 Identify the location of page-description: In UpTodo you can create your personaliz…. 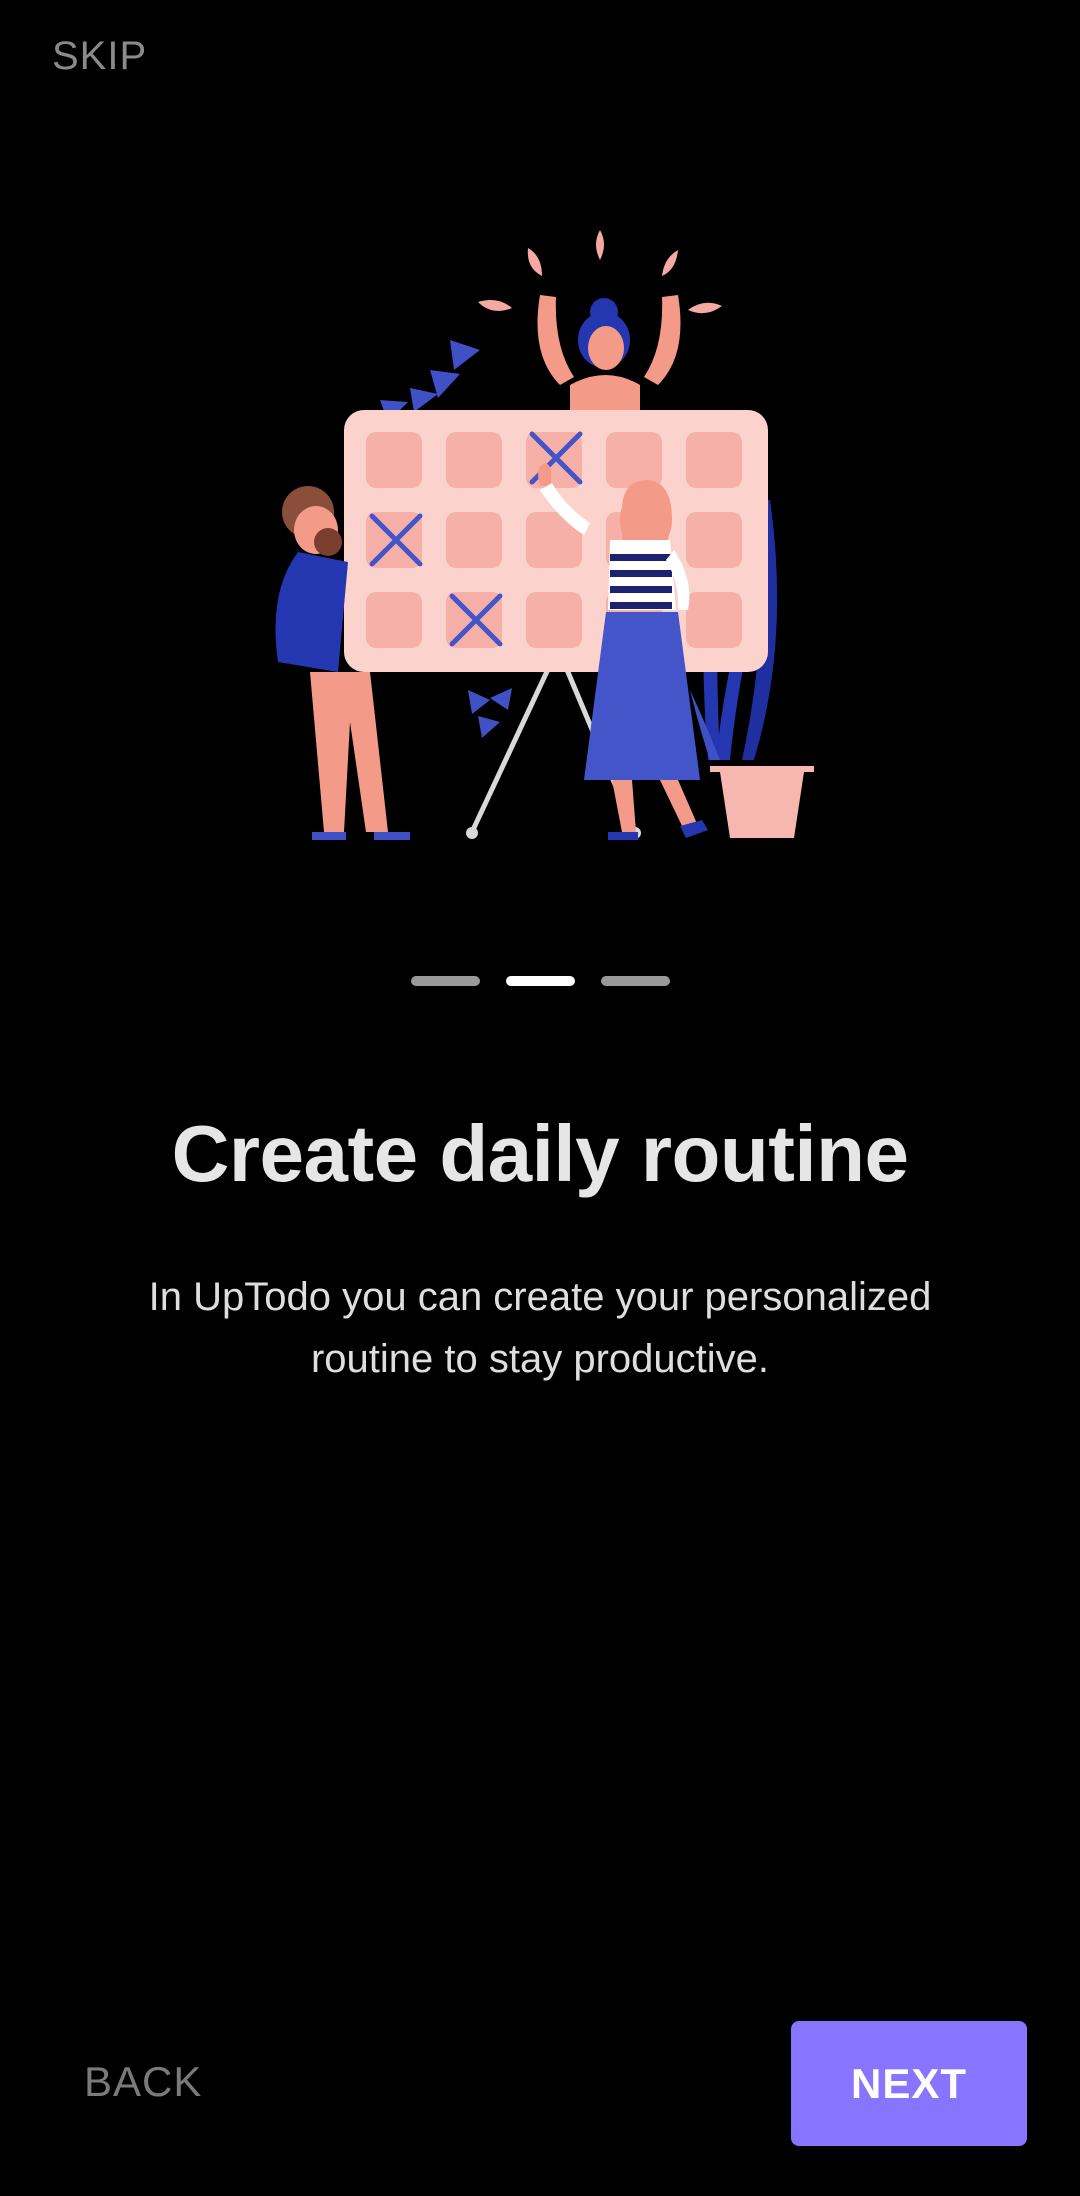
(540, 1328).